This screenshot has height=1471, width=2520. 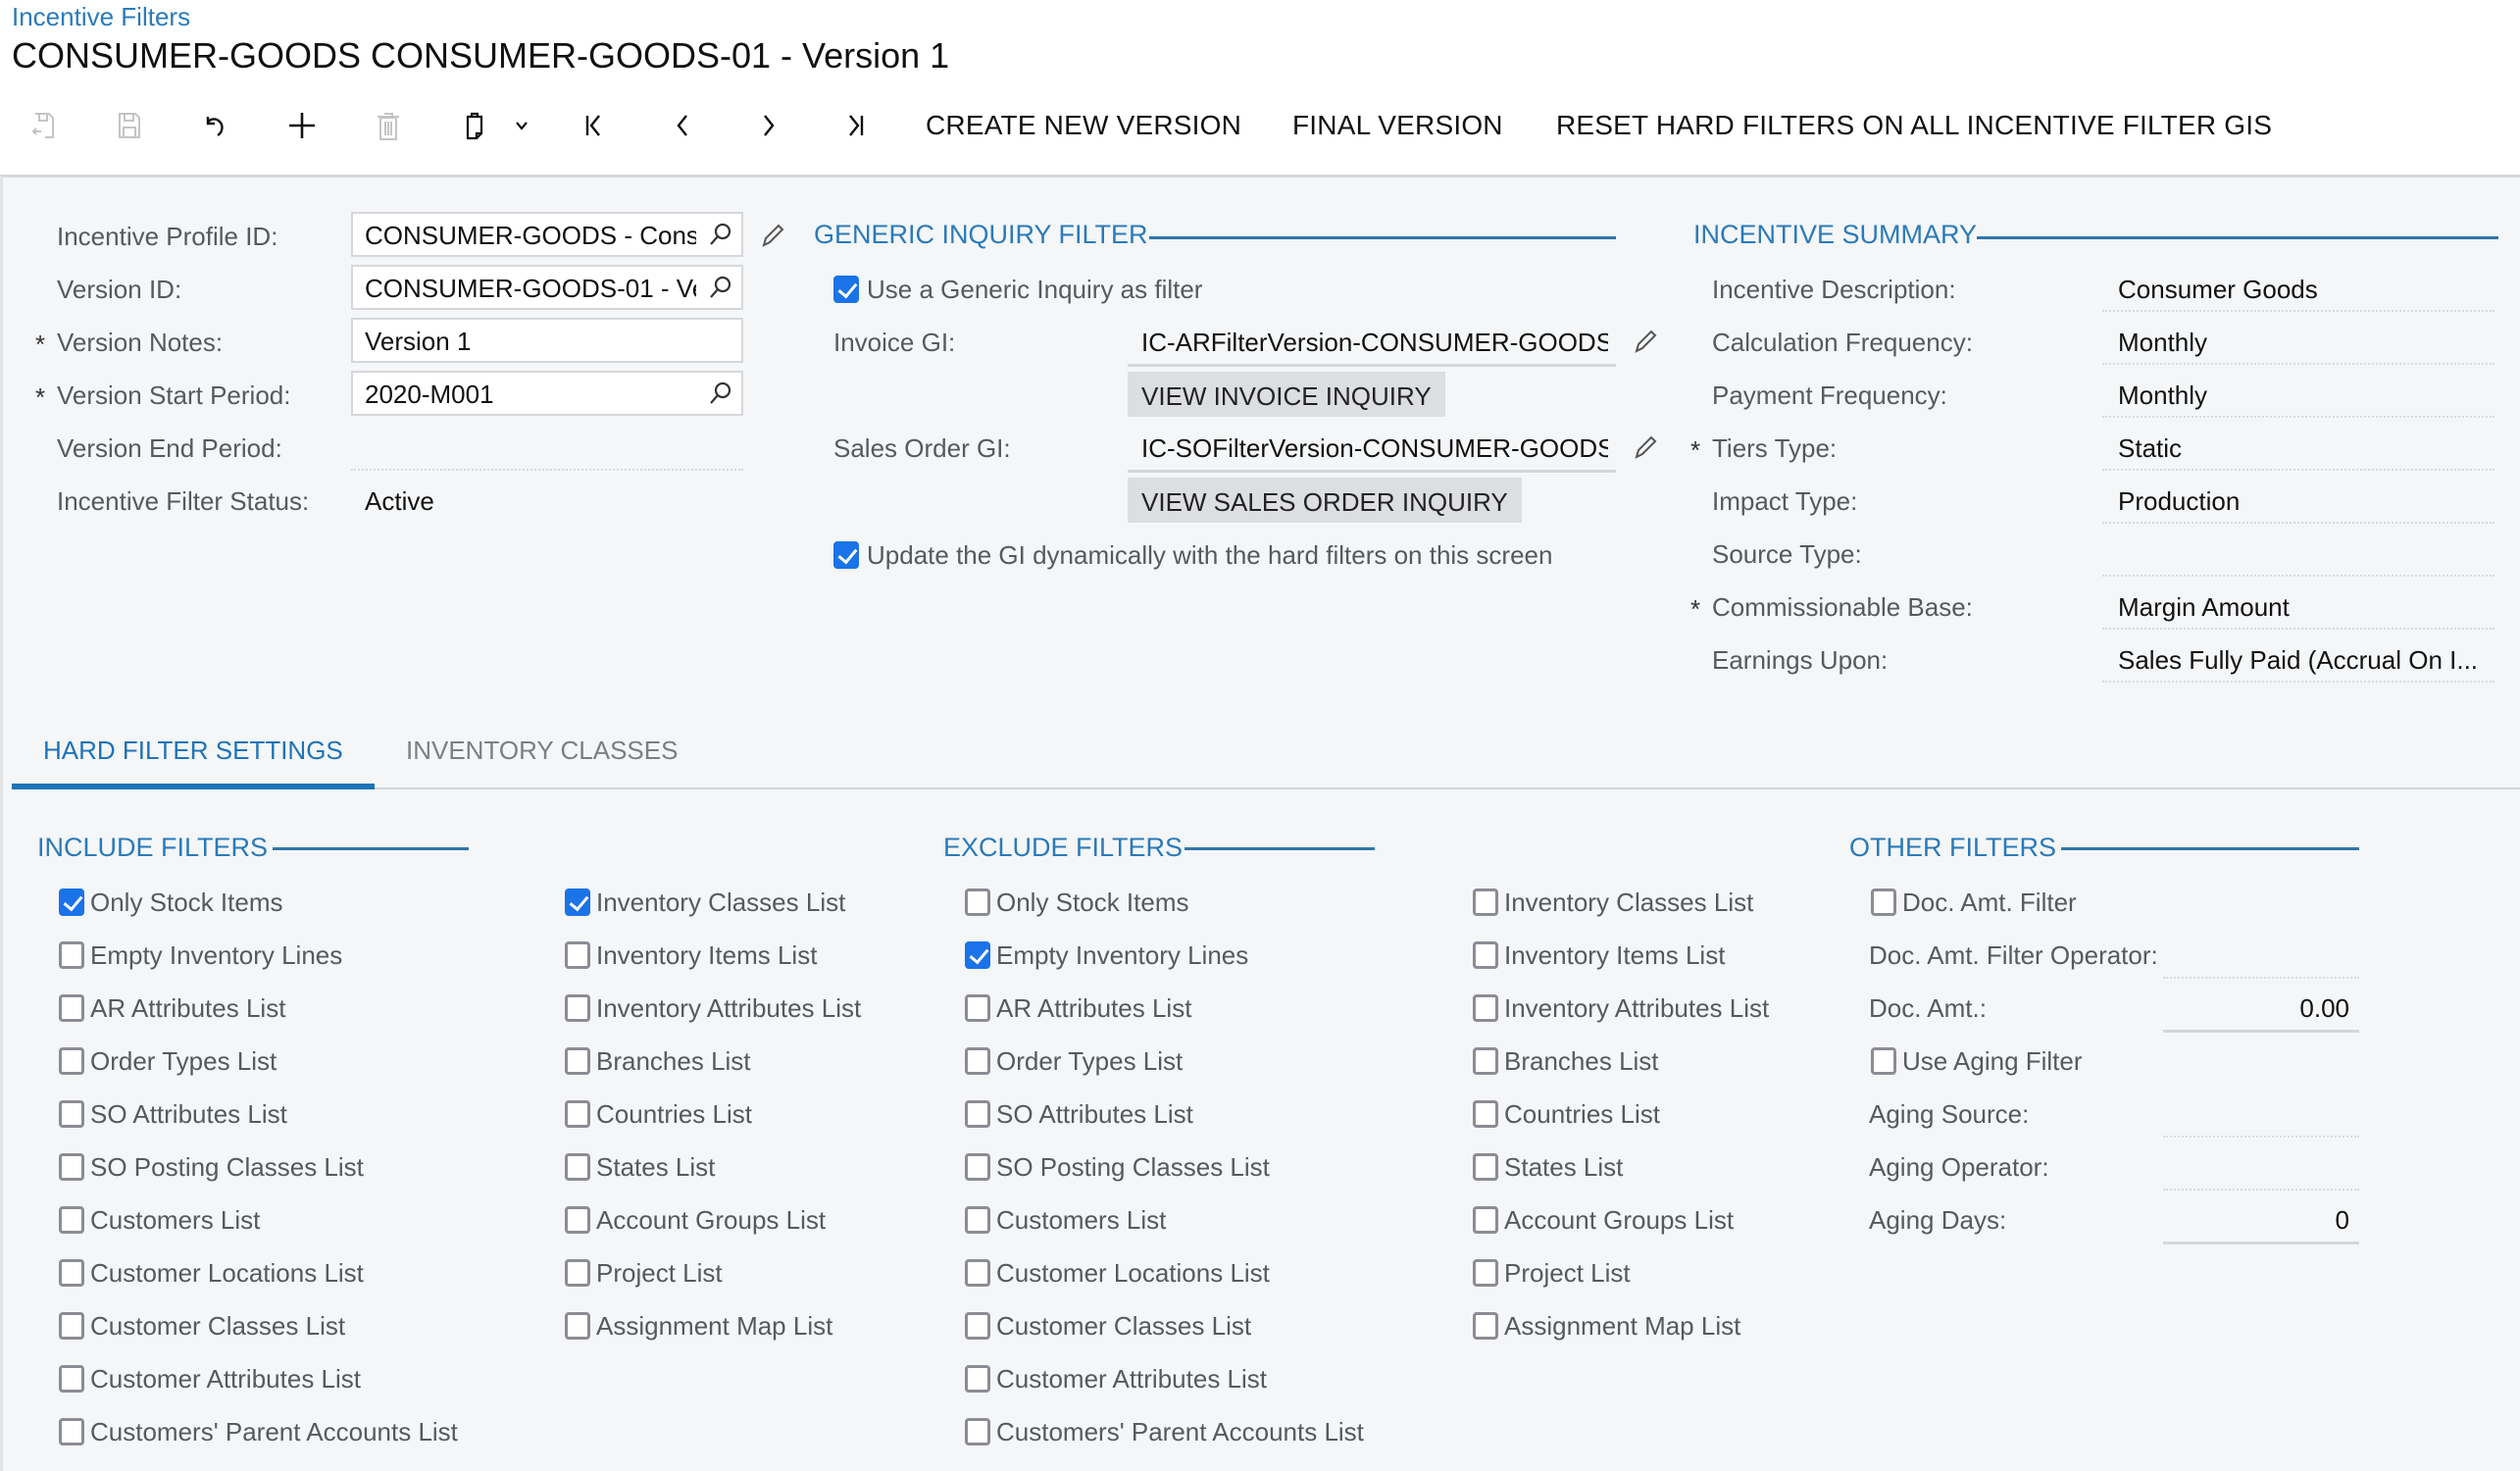 What do you see at coordinates (1800, 660) in the screenshot?
I see `summary-label: Earnings Upon:` at bounding box center [1800, 660].